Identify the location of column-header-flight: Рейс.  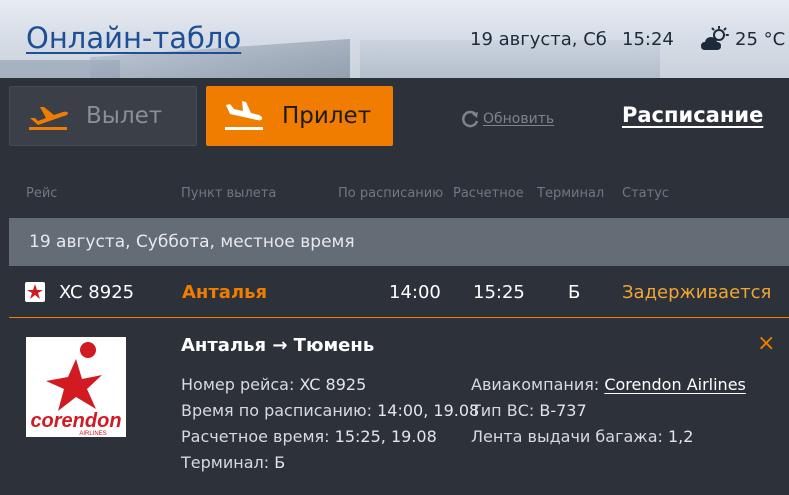
(41, 193).